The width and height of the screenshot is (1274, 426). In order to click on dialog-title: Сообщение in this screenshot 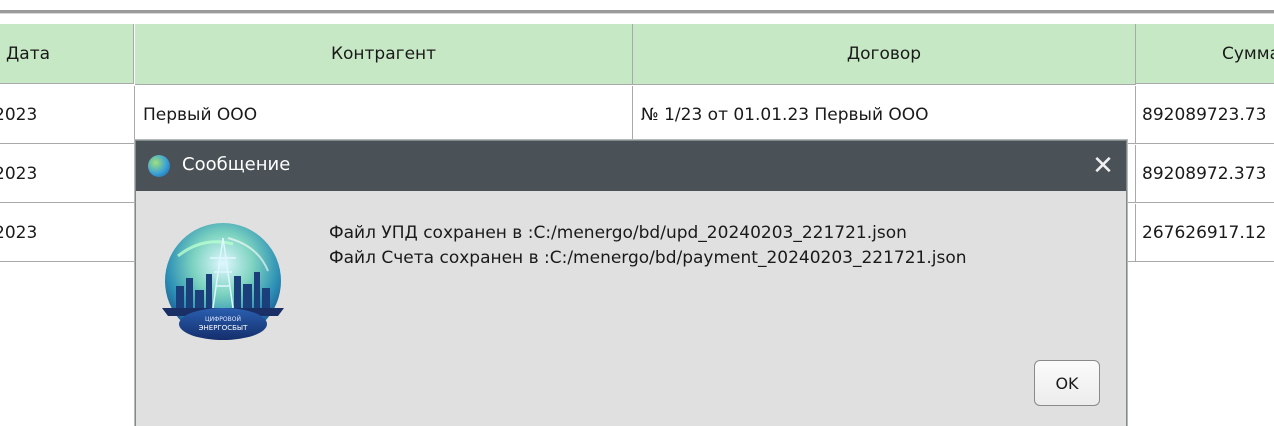, I will do `click(236, 164)`.